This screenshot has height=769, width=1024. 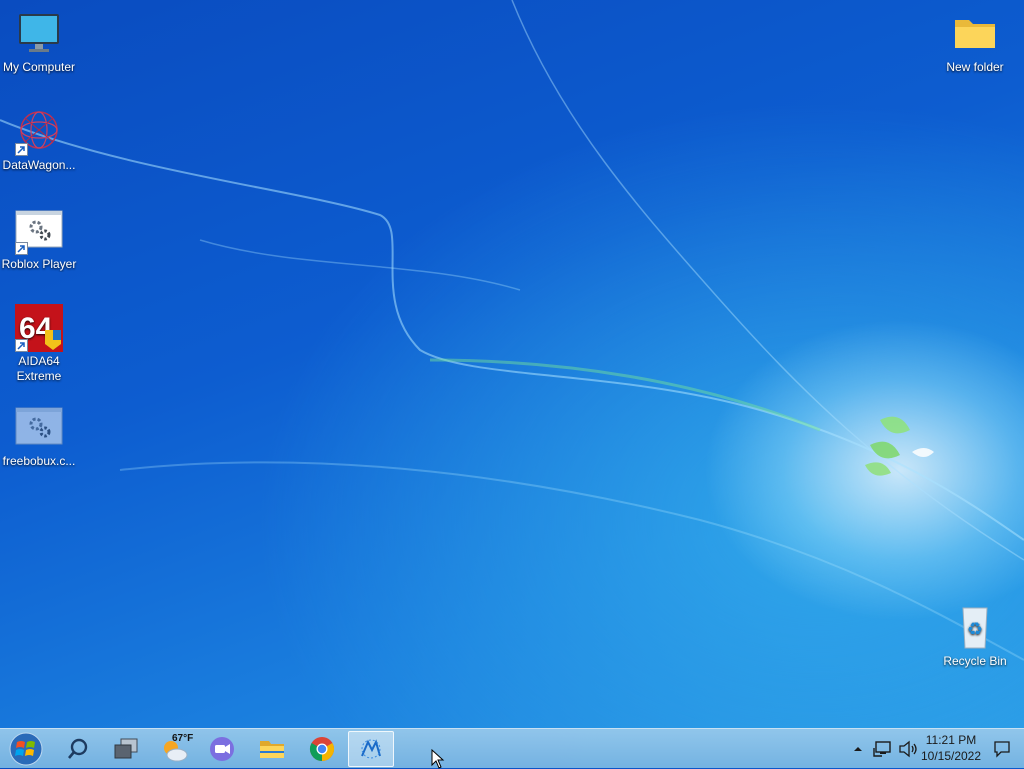 What do you see at coordinates (951, 740) in the screenshot?
I see `clock-time: 11:21 PM` at bounding box center [951, 740].